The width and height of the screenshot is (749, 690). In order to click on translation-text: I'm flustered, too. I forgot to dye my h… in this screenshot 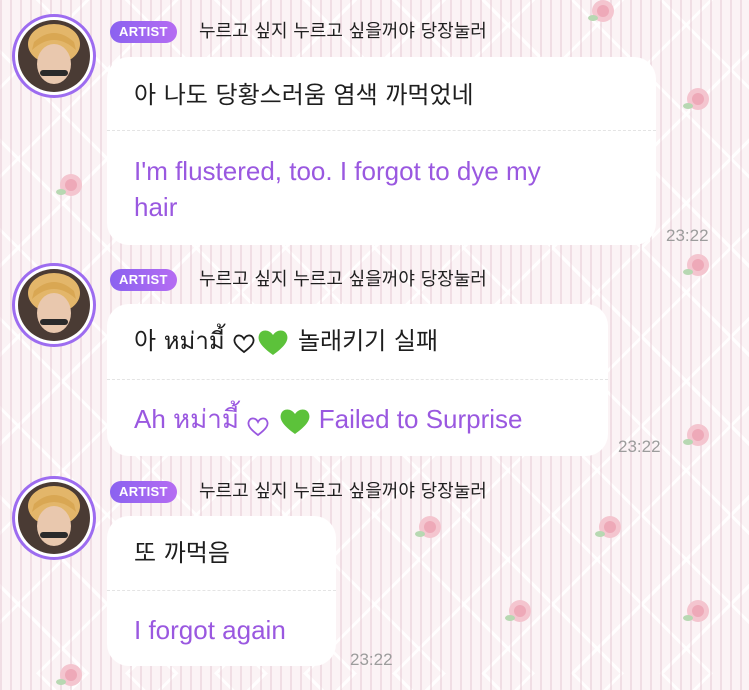, I will do `click(337, 189)`.